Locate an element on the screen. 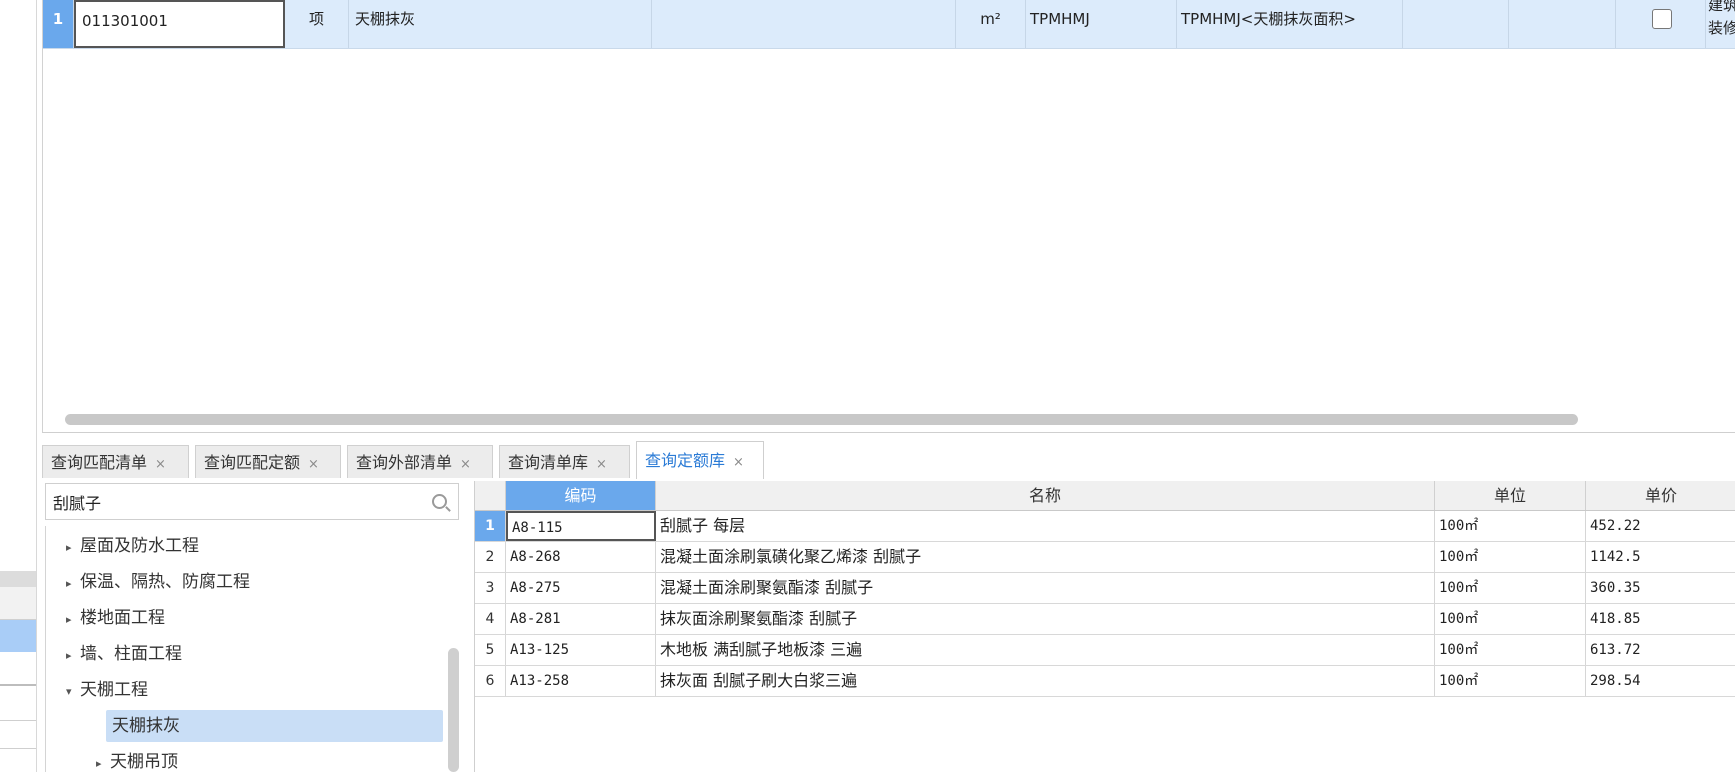 The image size is (1735, 780). quota-code-cell: A8-281 is located at coordinates (581, 619).